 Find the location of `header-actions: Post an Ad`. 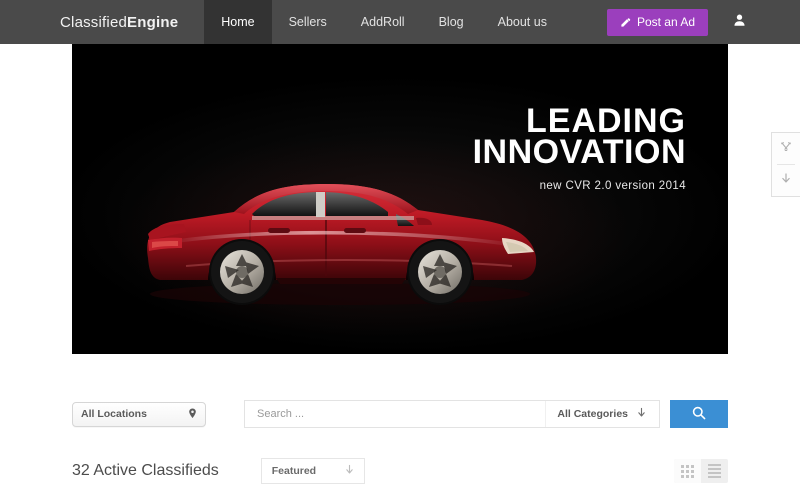

header-actions: Post an Ad is located at coordinates (703, 22).